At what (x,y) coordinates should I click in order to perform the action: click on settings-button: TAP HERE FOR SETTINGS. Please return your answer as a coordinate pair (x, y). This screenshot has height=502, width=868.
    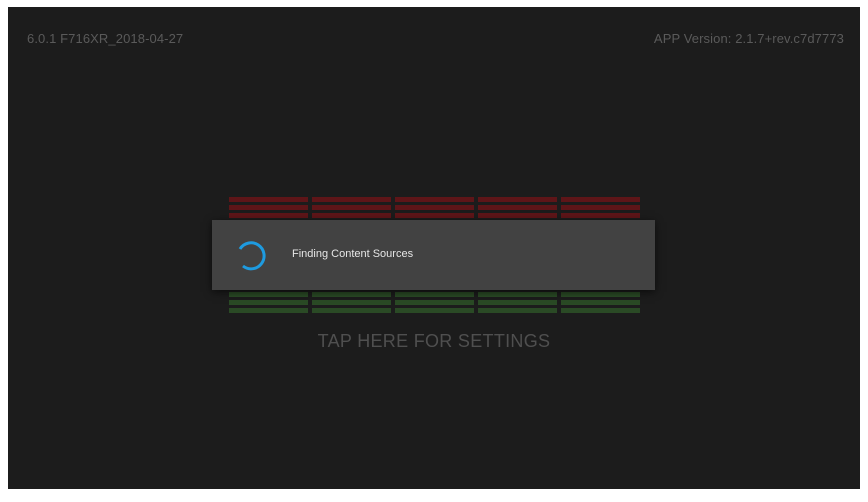
    Looking at the image, I should click on (434, 341).